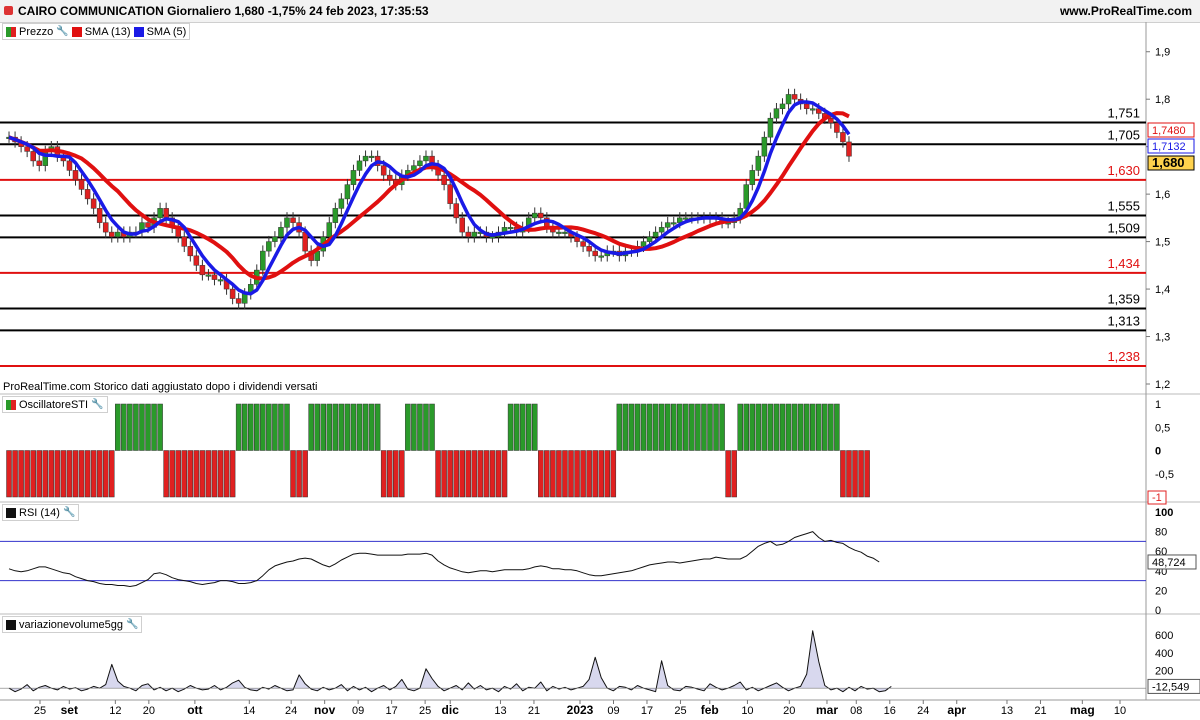 This screenshot has height=720, width=1200. I want to click on sma13-legend-label: SMA (13), so click(107, 31).